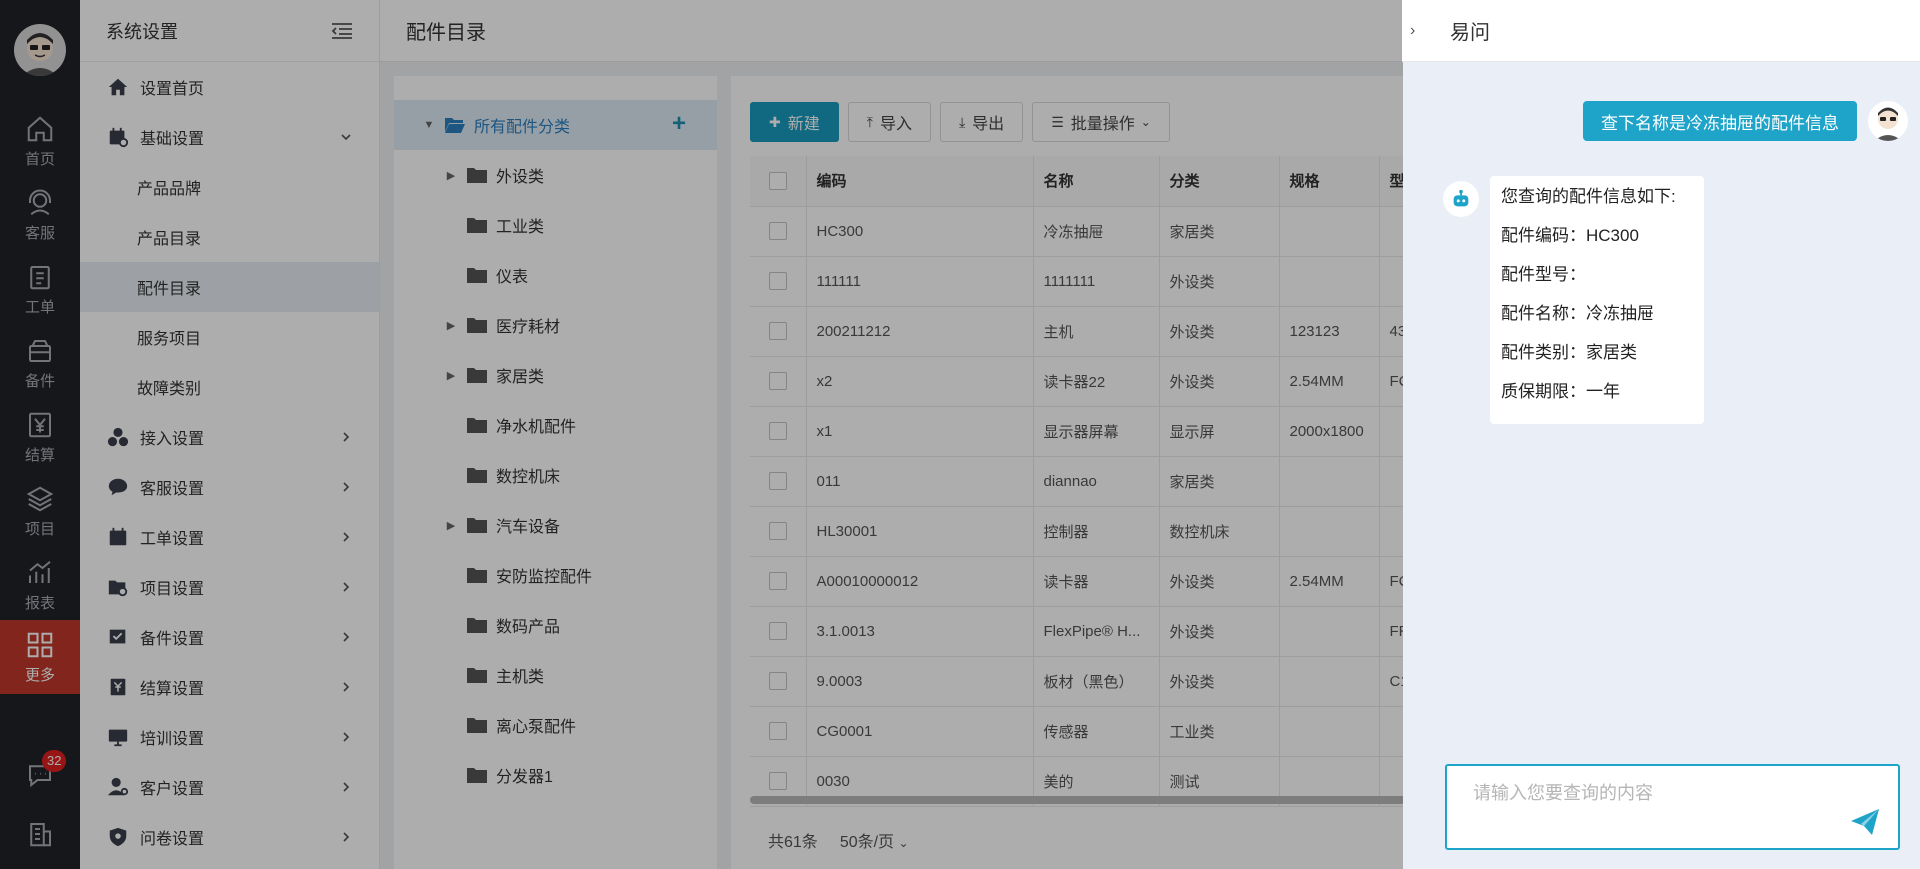 The width and height of the screenshot is (1920, 869). I want to click on bot-avatar, so click(1461, 199).